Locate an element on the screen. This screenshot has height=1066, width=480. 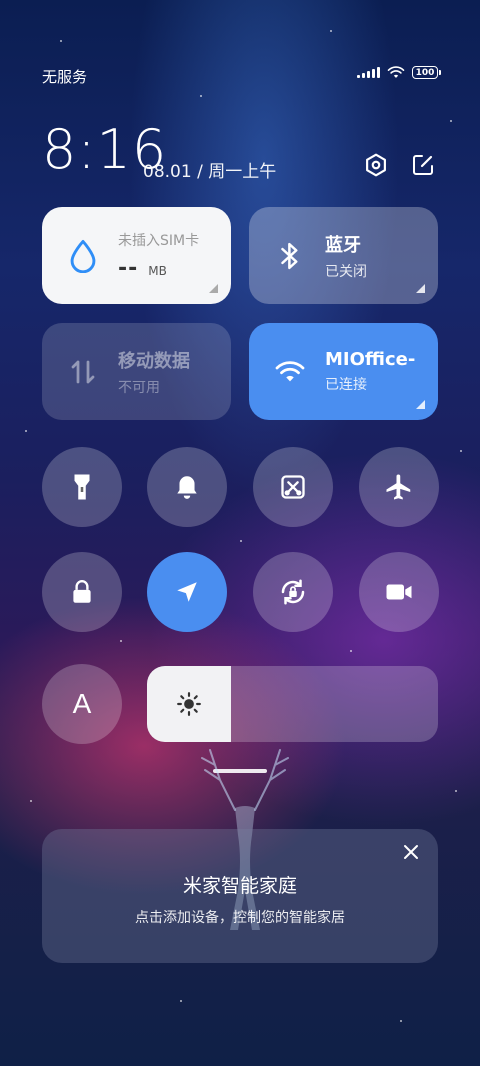
settings-hexagon-icon is located at coordinates (376, 165).